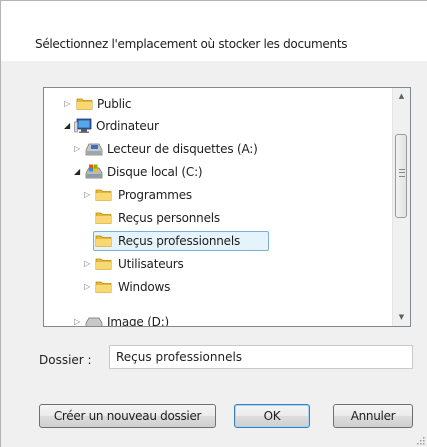  What do you see at coordinates (94, 171) in the screenshot?
I see `local-disk-icon` at bounding box center [94, 171].